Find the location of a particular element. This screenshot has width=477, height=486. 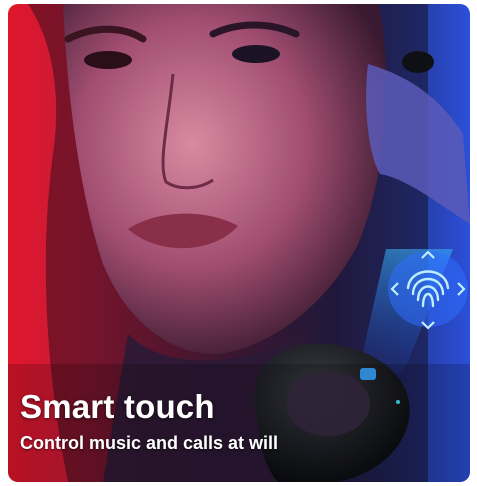

headline: Smart touch is located at coordinates (117, 406).